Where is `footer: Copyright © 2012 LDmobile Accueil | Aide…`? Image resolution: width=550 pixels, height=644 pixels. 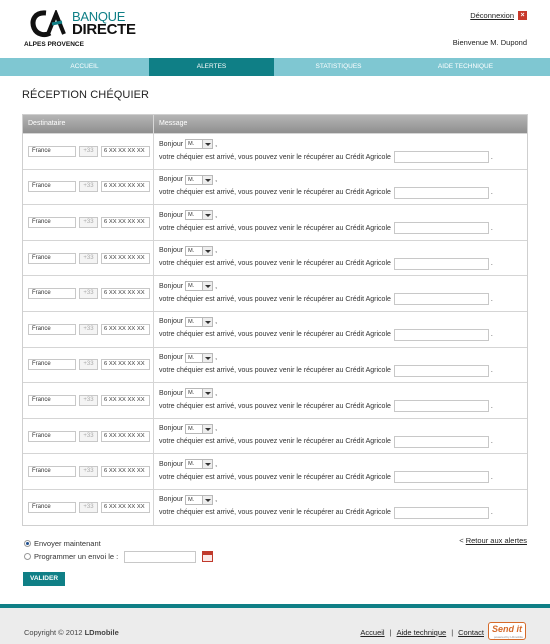
footer: Copyright © 2012 LDmobile Accueil | Aide… is located at coordinates (275, 624).